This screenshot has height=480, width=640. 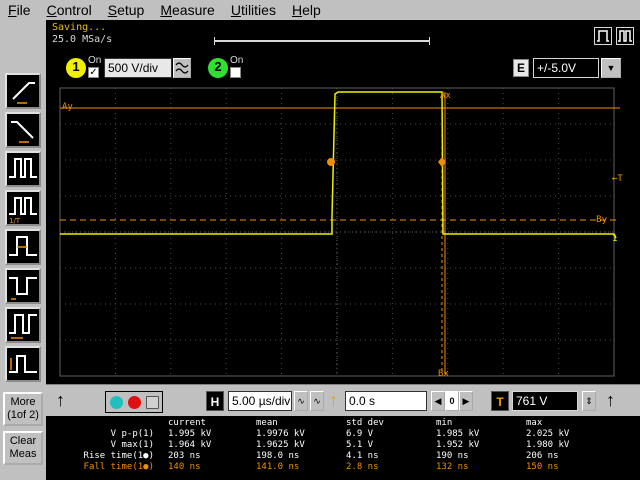 I want to click on plus-width-icon, so click(x=23, y=246).